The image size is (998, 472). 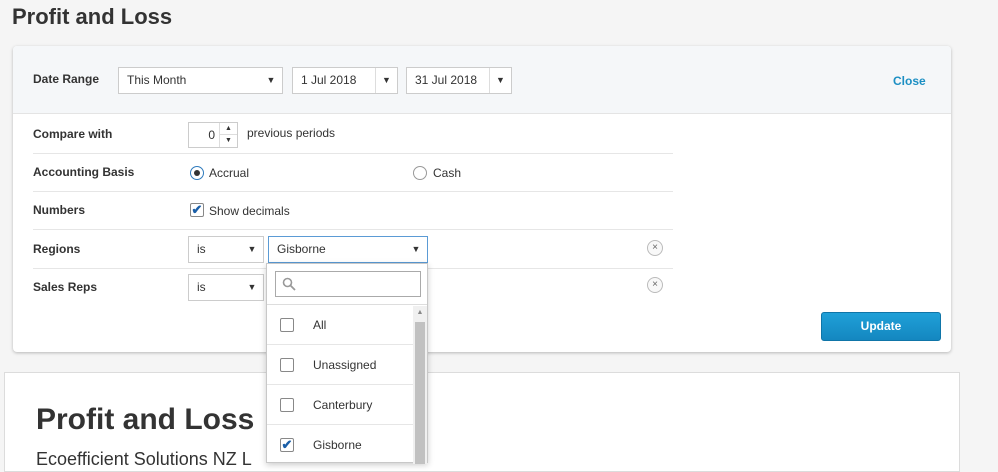 I want to click on regions-label: Regions, so click(x=57, y=249).